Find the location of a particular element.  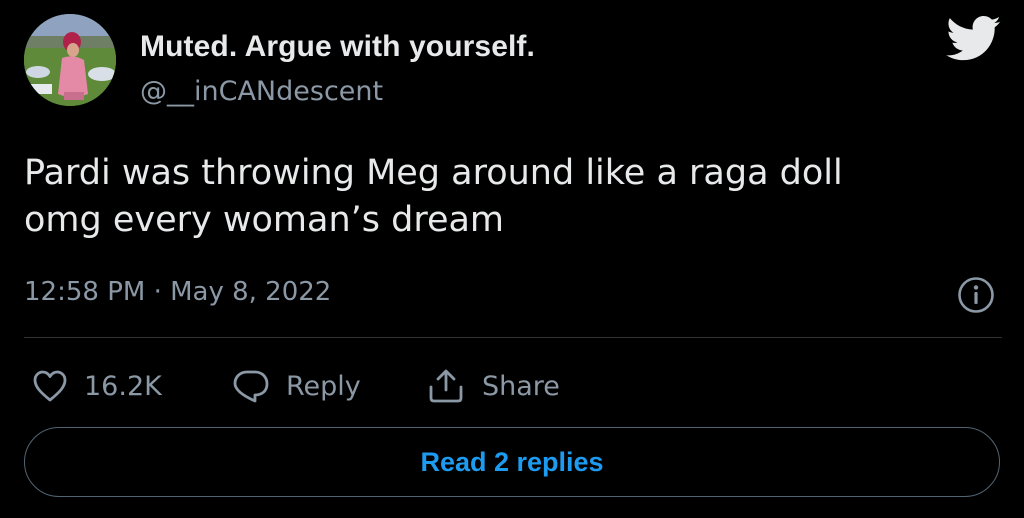

tweet-text-line: omg every woman’s dream is located at coordinates (264, 220).